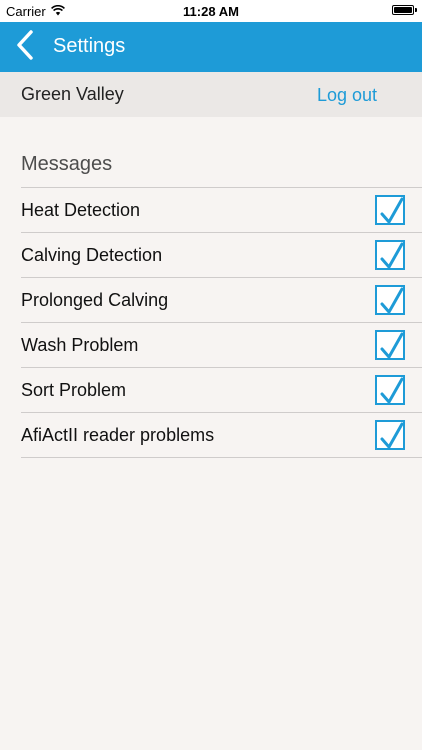 This screenshot has width=422, height=750. What do you see at coordinates (211, 47) in the screenshot?
I see `navigation-bar: Settings` at bounding box center [211, 47].